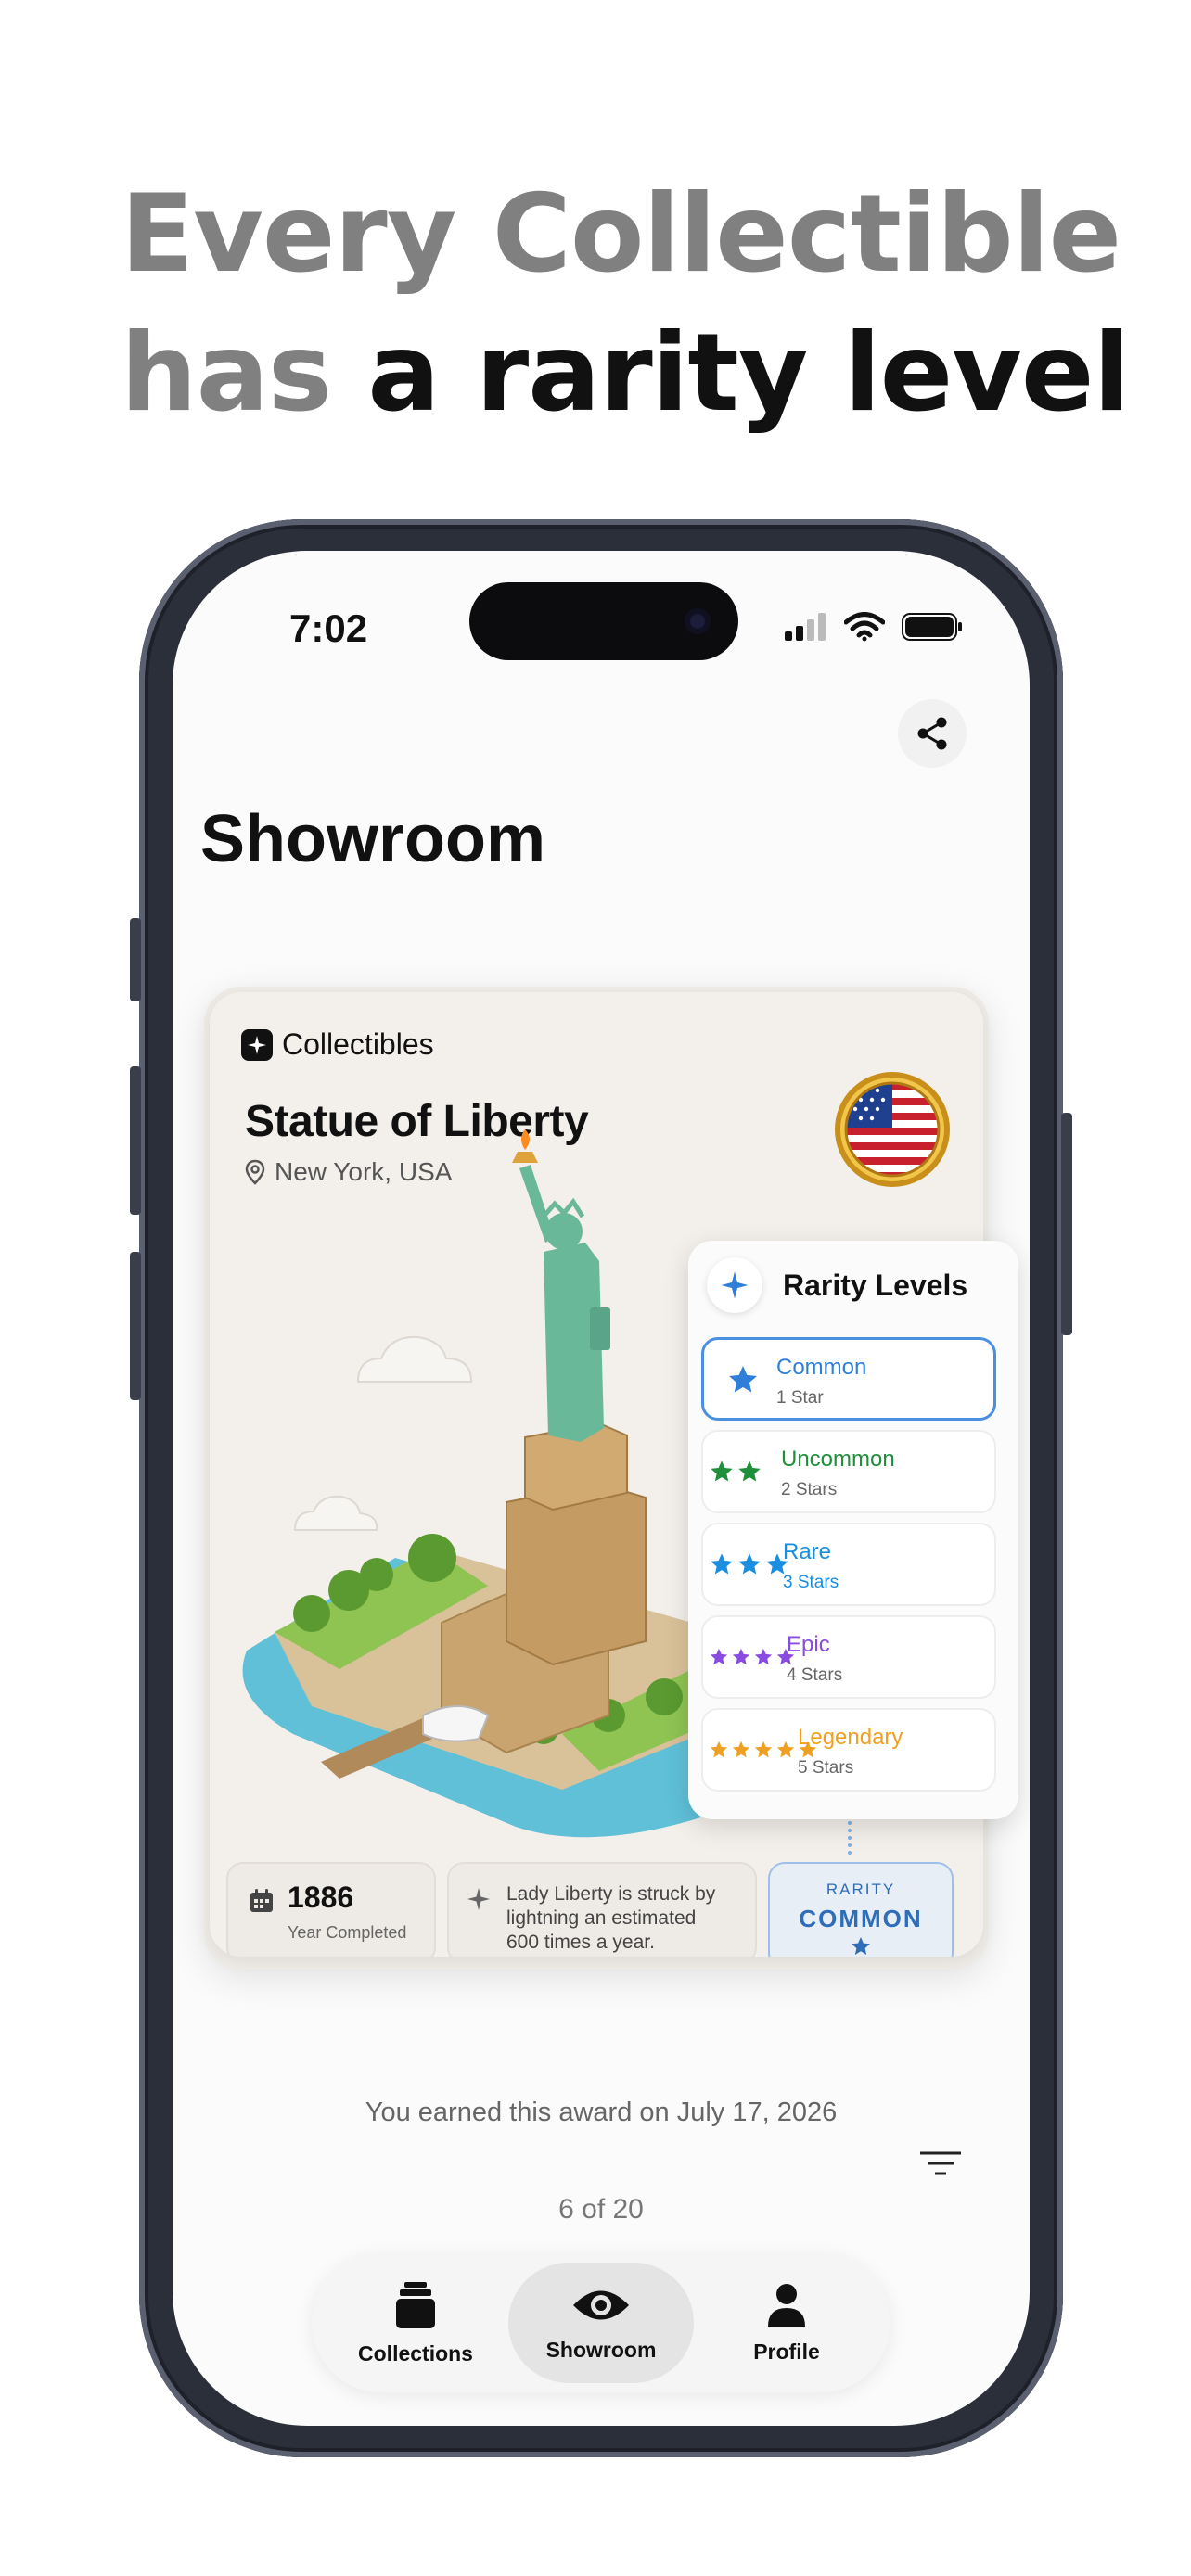 The width and height of the screenshot is (1191, 2576). I want to click on rarity-level-stars-count: 1 Star, so click(800, 1398).